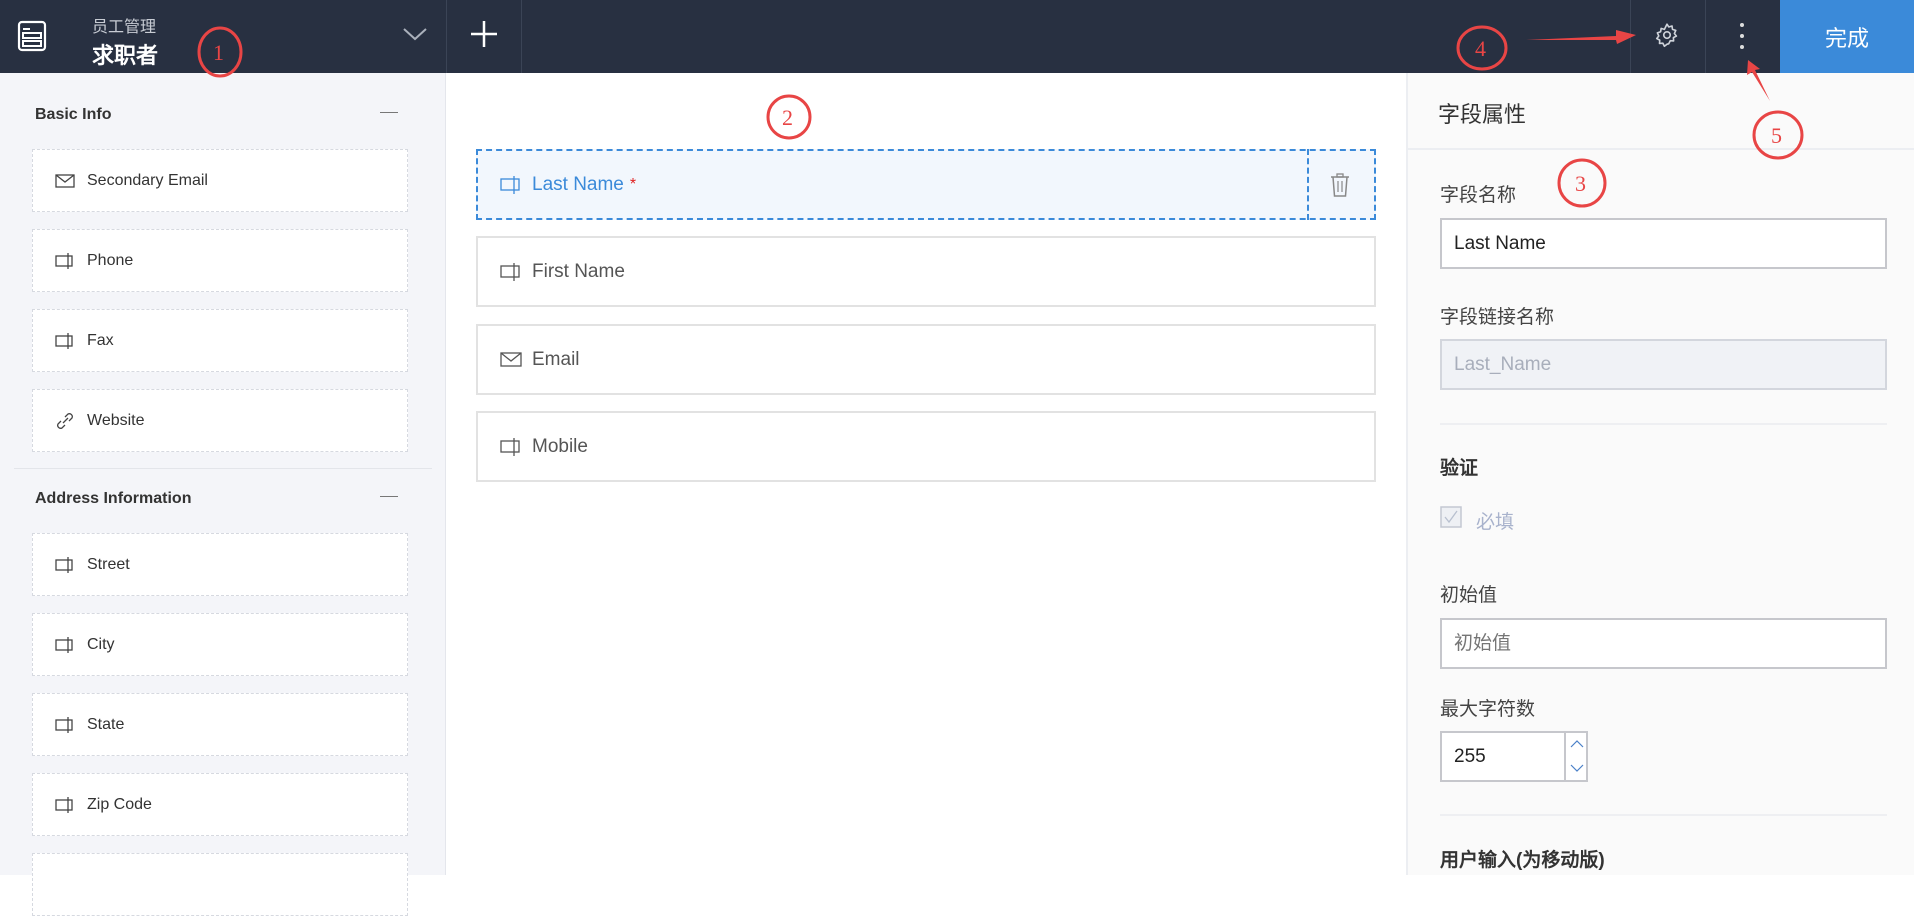  I want to click on palette-item-fax: Fax, so click(220, 340).